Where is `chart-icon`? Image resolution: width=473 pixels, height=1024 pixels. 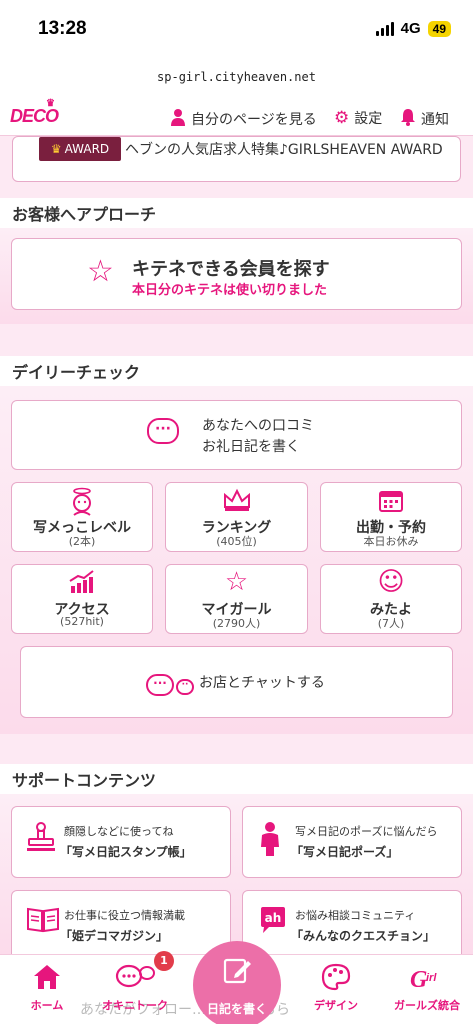 chart-icon is located at coordinates (82, 584).